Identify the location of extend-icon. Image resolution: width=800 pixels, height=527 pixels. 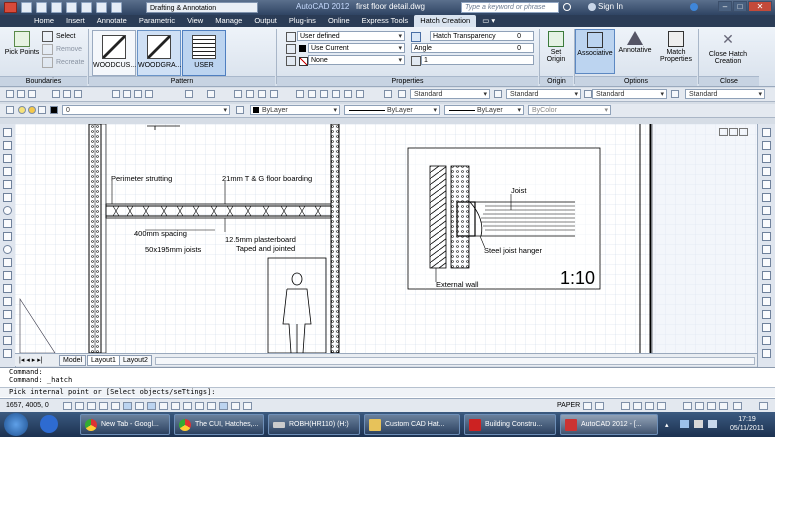
(766, 262).